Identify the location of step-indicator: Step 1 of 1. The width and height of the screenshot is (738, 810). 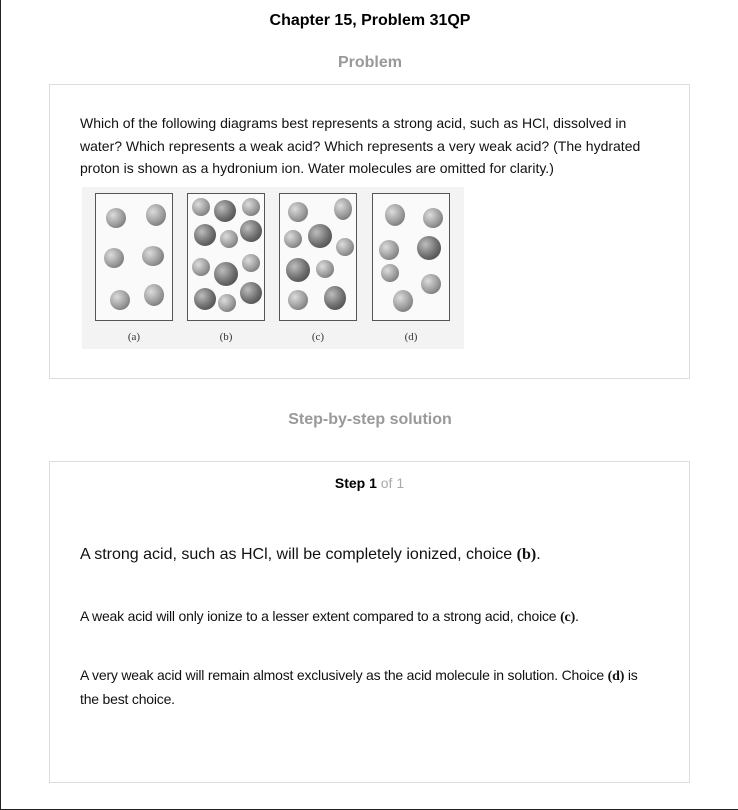
(369, 483).